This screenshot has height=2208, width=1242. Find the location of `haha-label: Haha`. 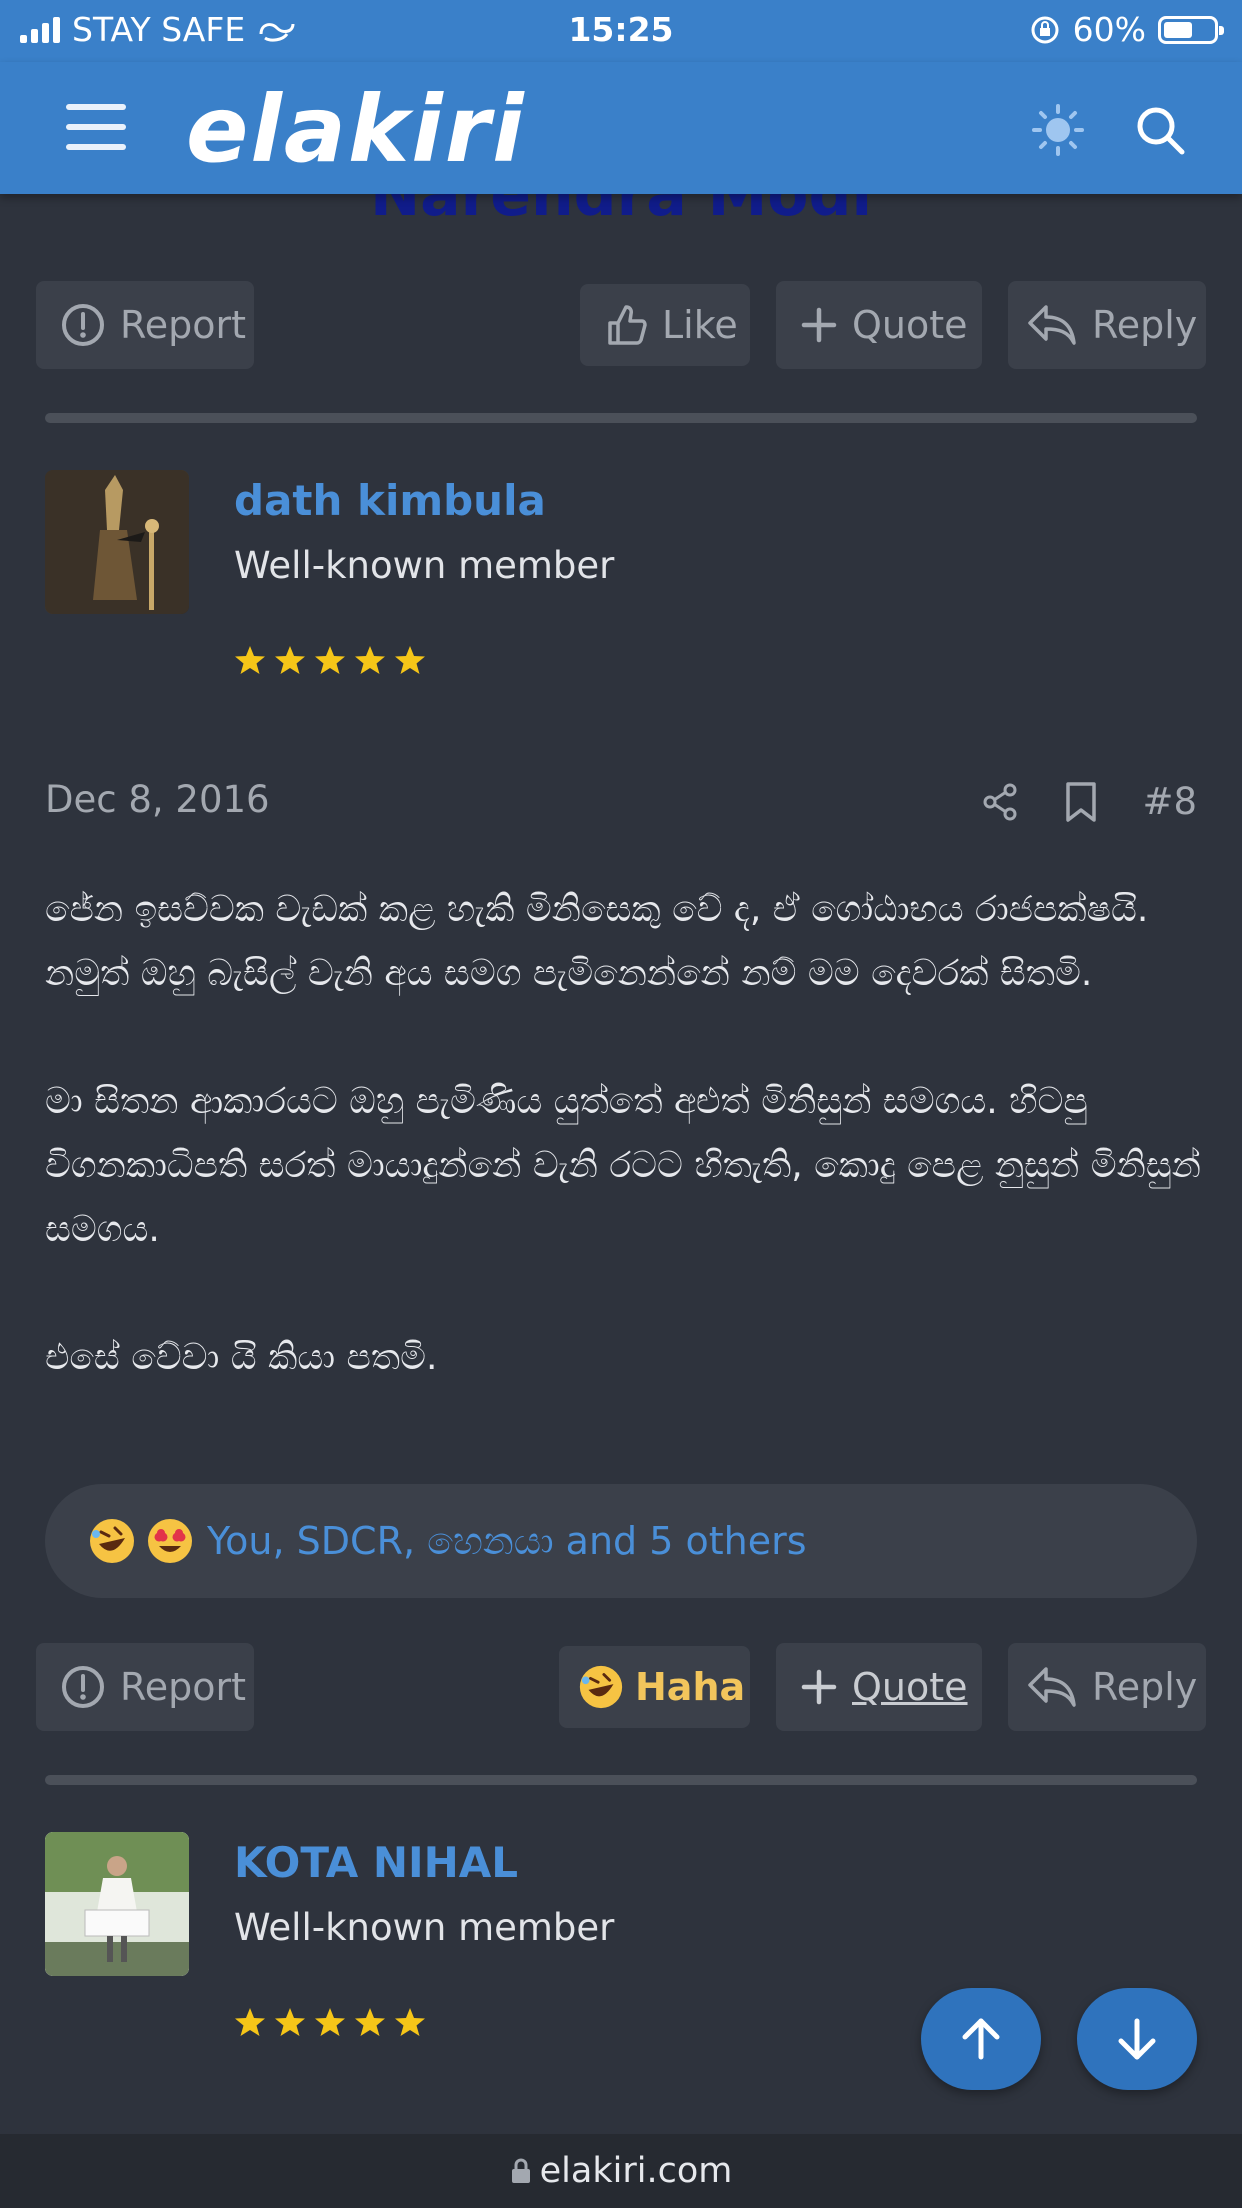

haha-label: Haha is located at coordinates (690, 1687).